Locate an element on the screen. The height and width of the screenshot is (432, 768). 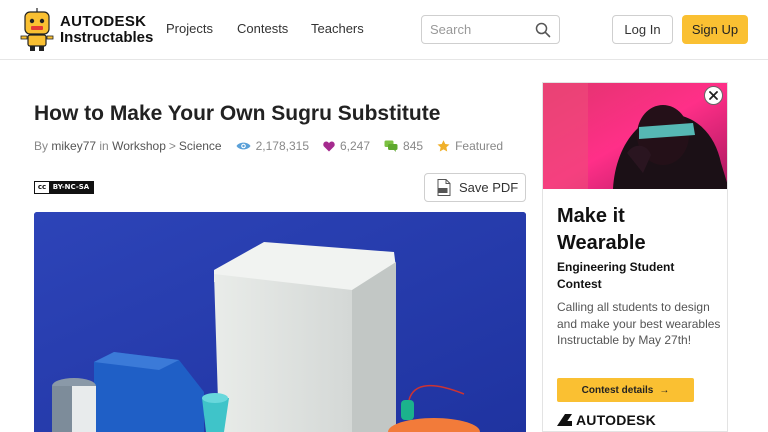
author-link: mikey77 is located at coordinates (73, 146).